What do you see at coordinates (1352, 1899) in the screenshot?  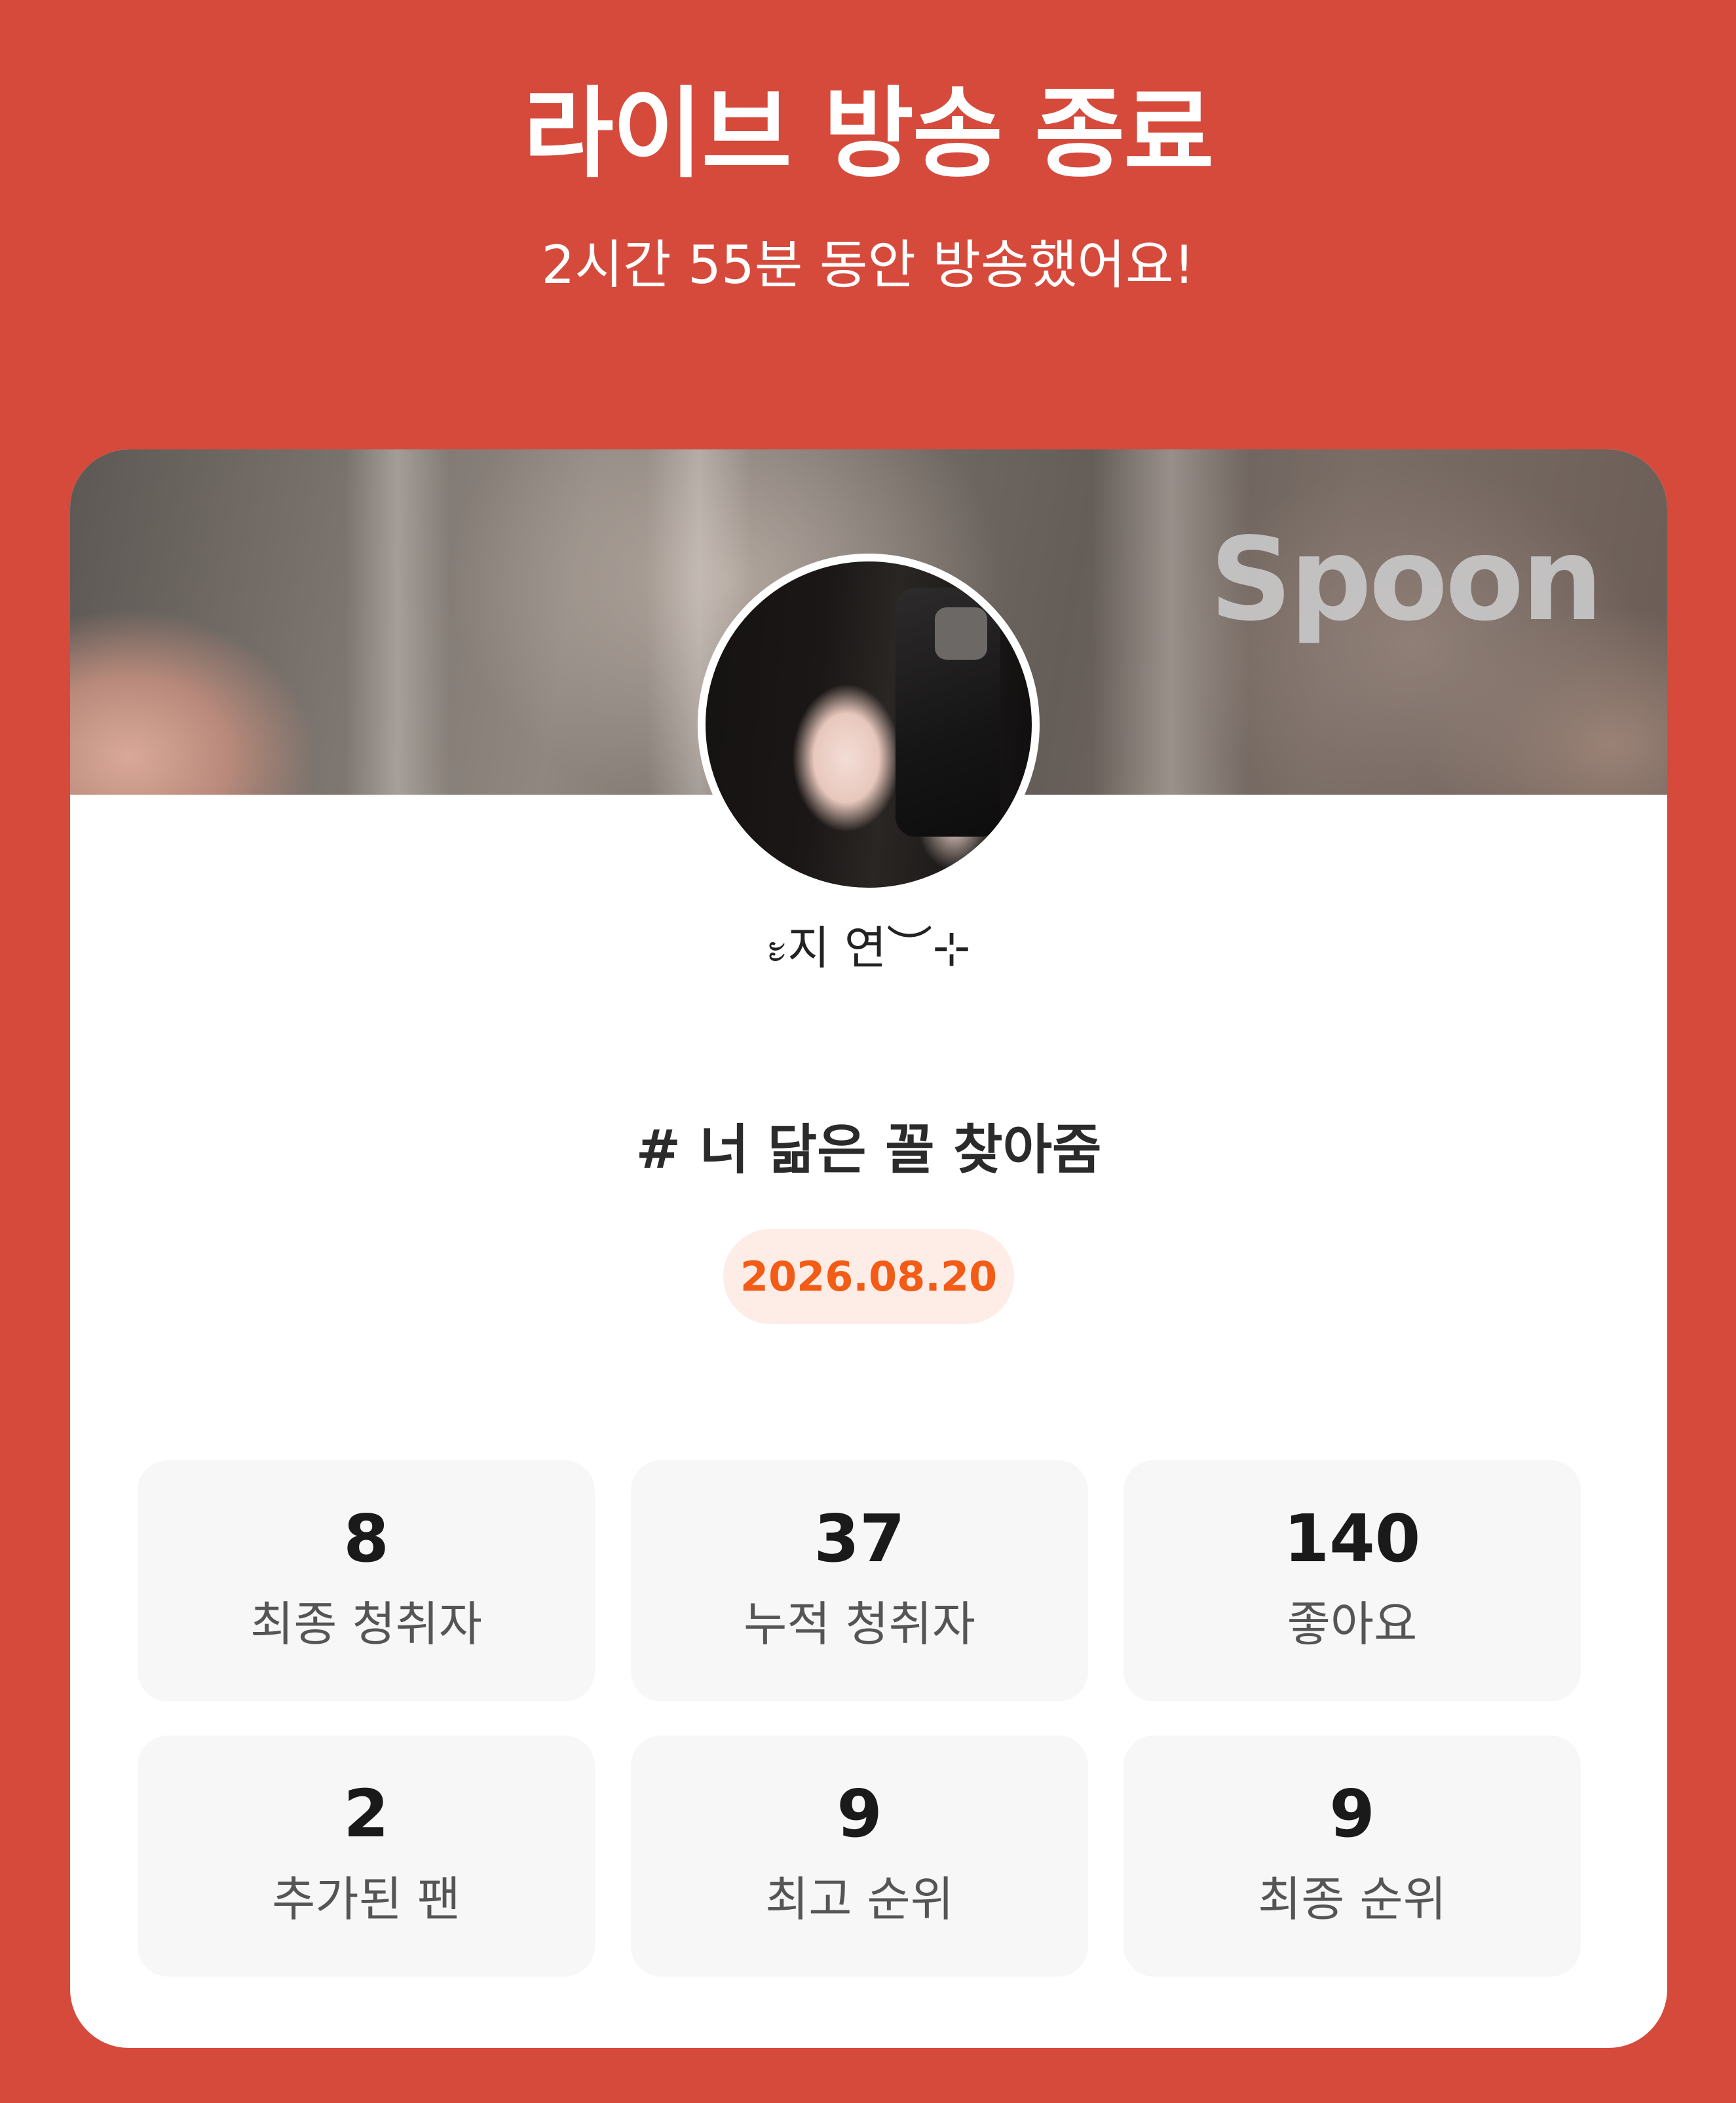 I see `stat-label: 최종 순위` at bounding box center [1352, 1899].